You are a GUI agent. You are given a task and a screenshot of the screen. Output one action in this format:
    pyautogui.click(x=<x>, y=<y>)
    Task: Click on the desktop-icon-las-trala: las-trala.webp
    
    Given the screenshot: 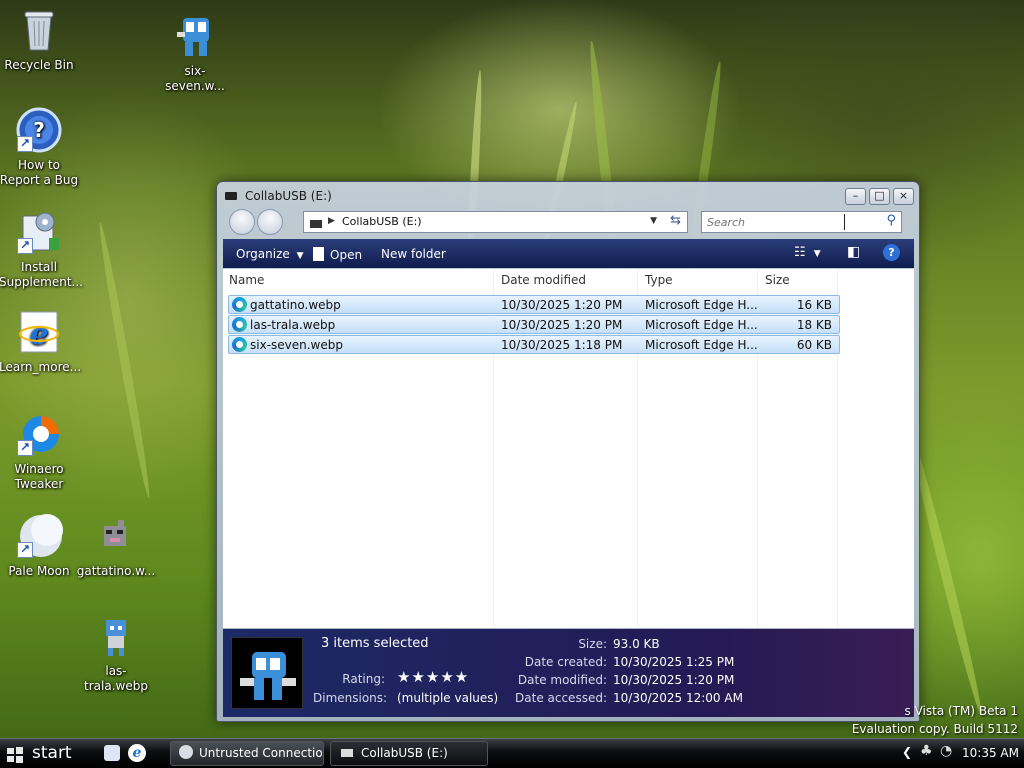 What is the action you would take?
    pyautogui.click(x=116, y=653)
    